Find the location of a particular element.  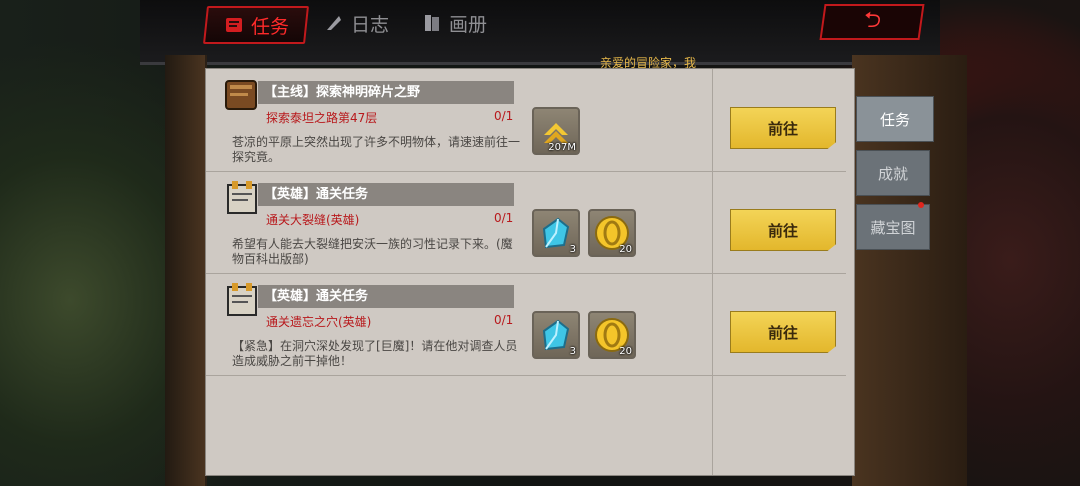

feather-icon is located at coordinates (334, 23).